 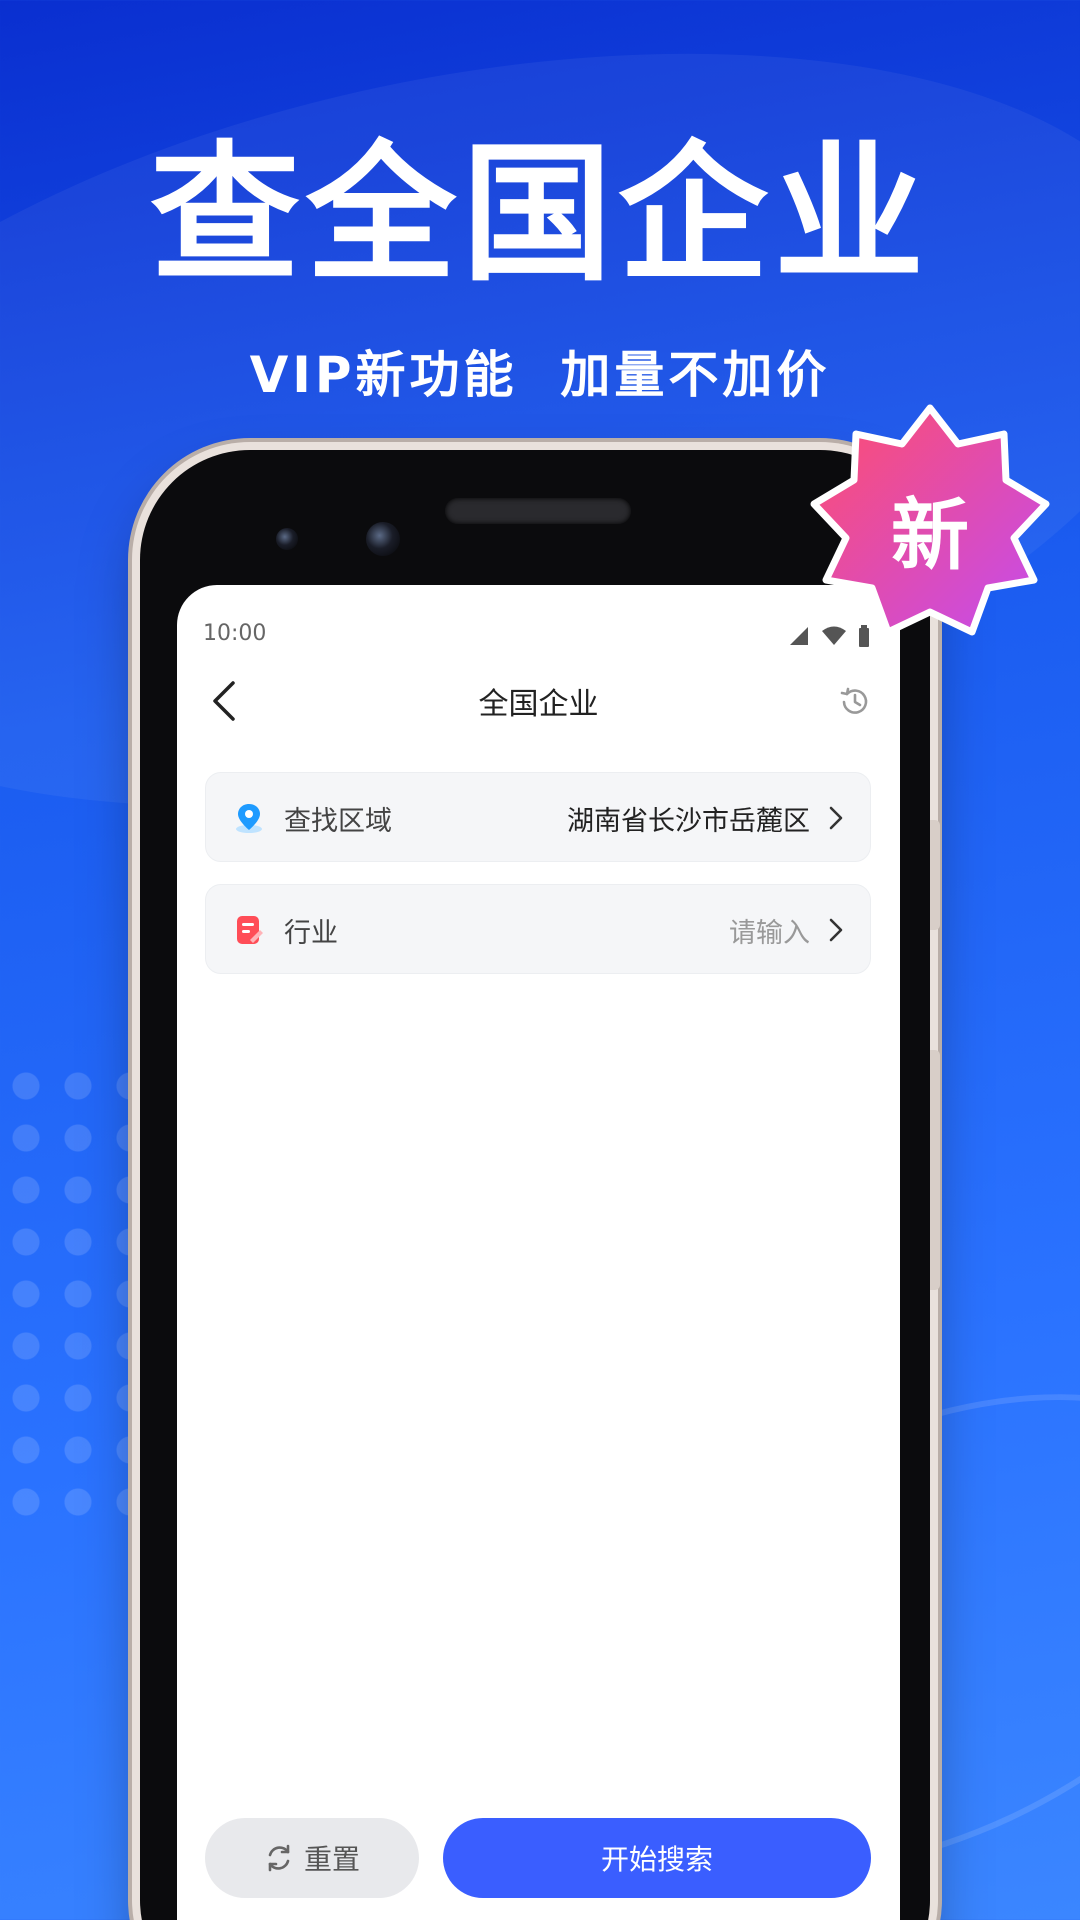 I want to click on subheadline: VIP新功能 加量不加价, so click(x=540, y=375).